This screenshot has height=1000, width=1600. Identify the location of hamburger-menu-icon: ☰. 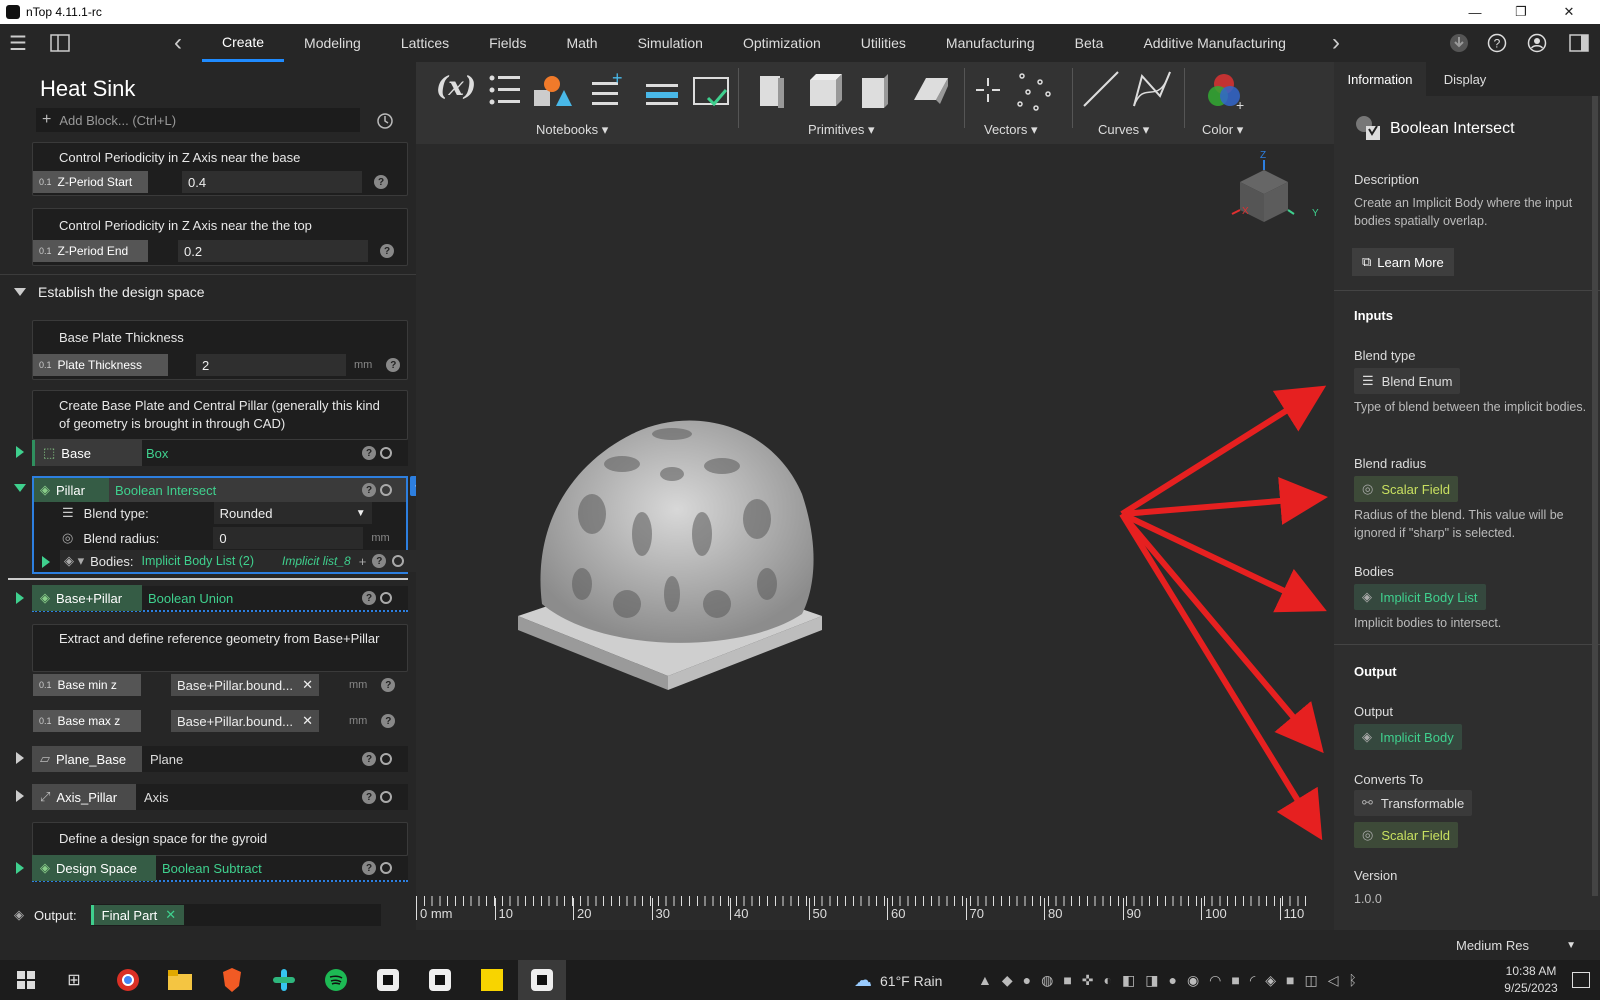
(18, 43).